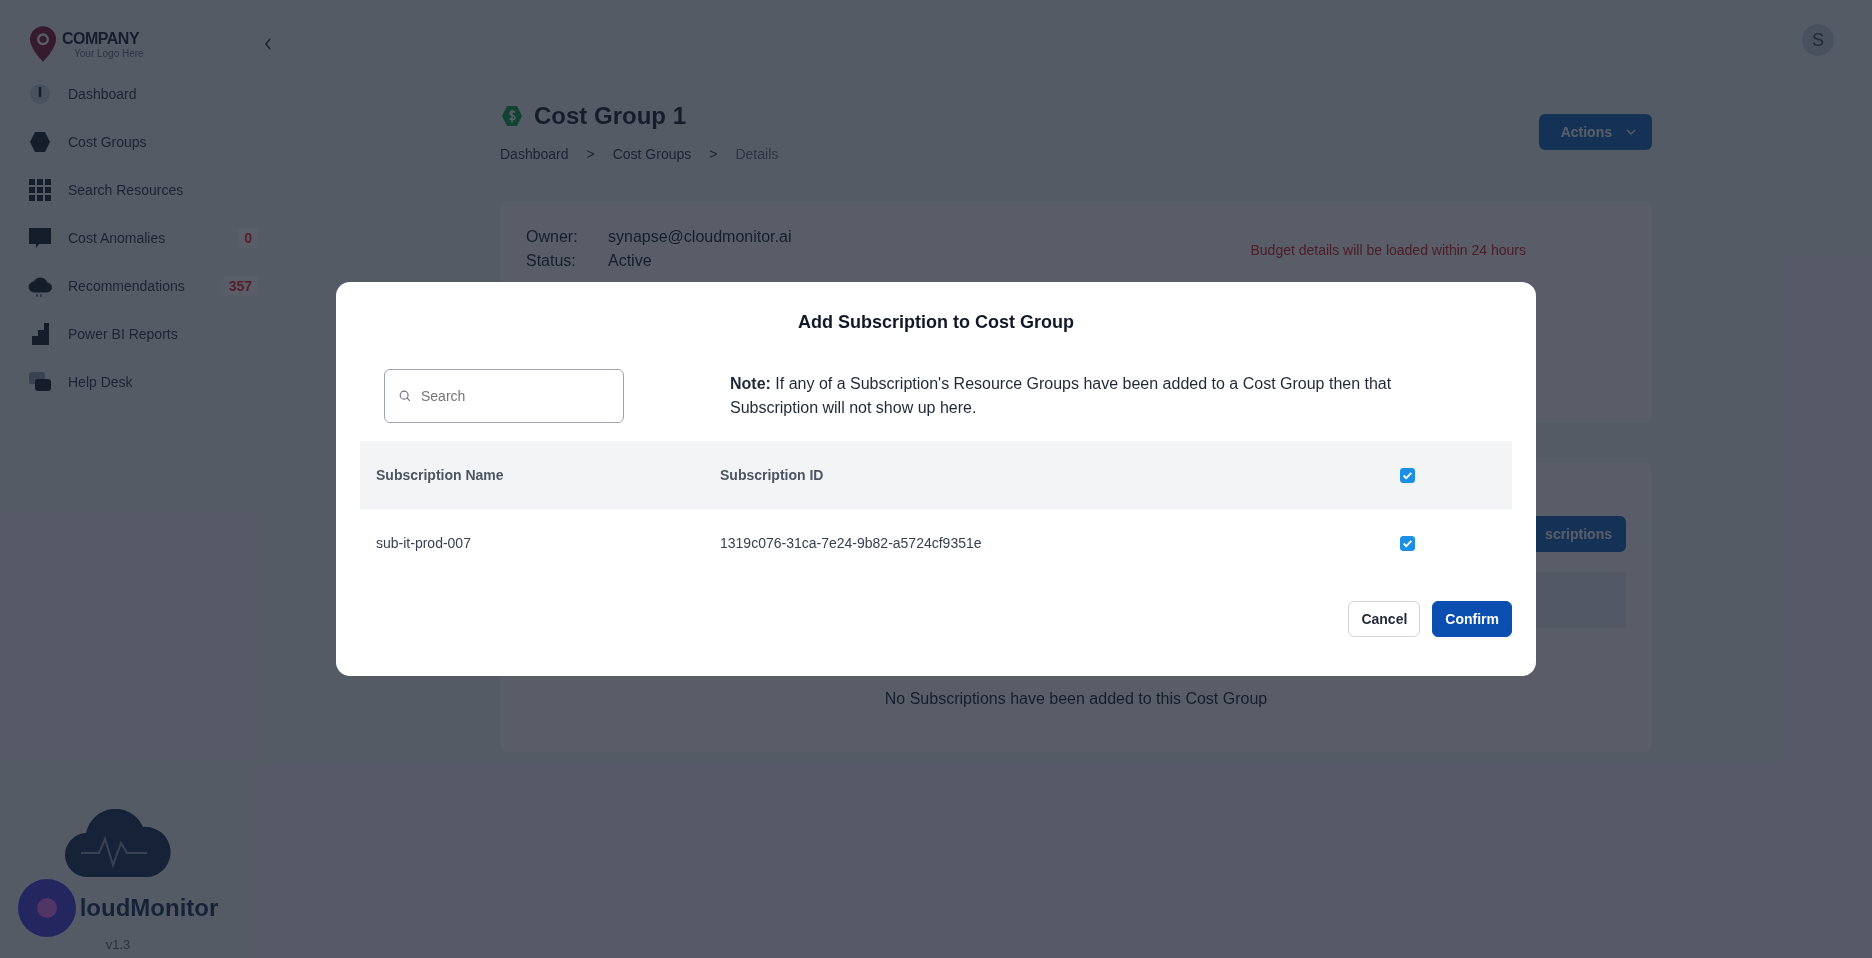  I want to click on search-field: Search, so click(504, 396).